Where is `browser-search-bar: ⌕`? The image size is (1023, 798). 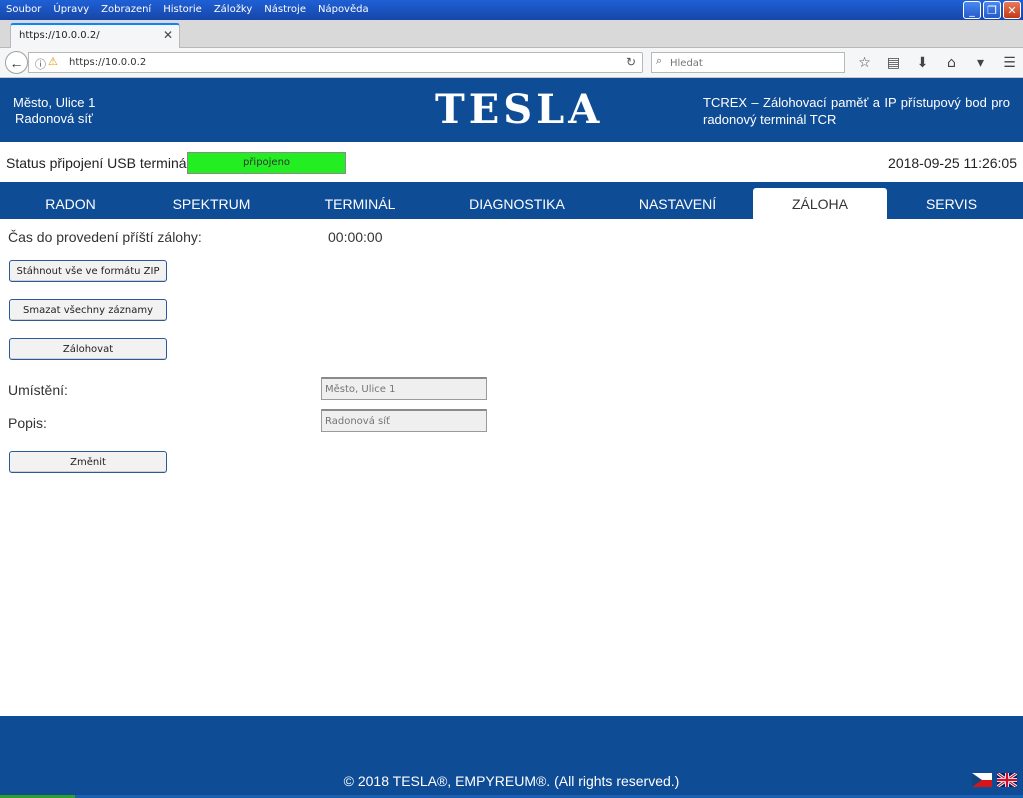
browser-search-bar: ⌕ is located at coordinates (748, 62).